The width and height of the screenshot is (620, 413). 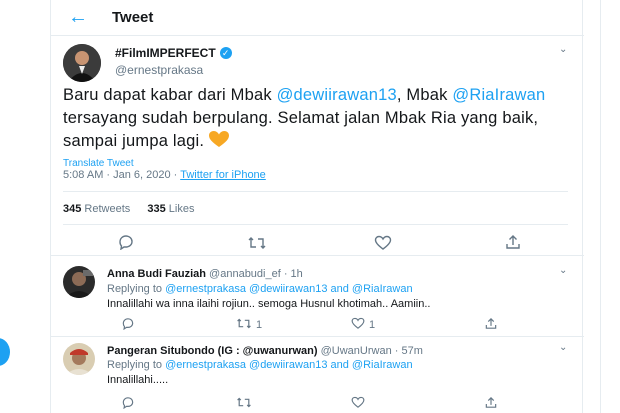 I want to click on likes-stat: 335 Likes, so click(x=170, y=209).